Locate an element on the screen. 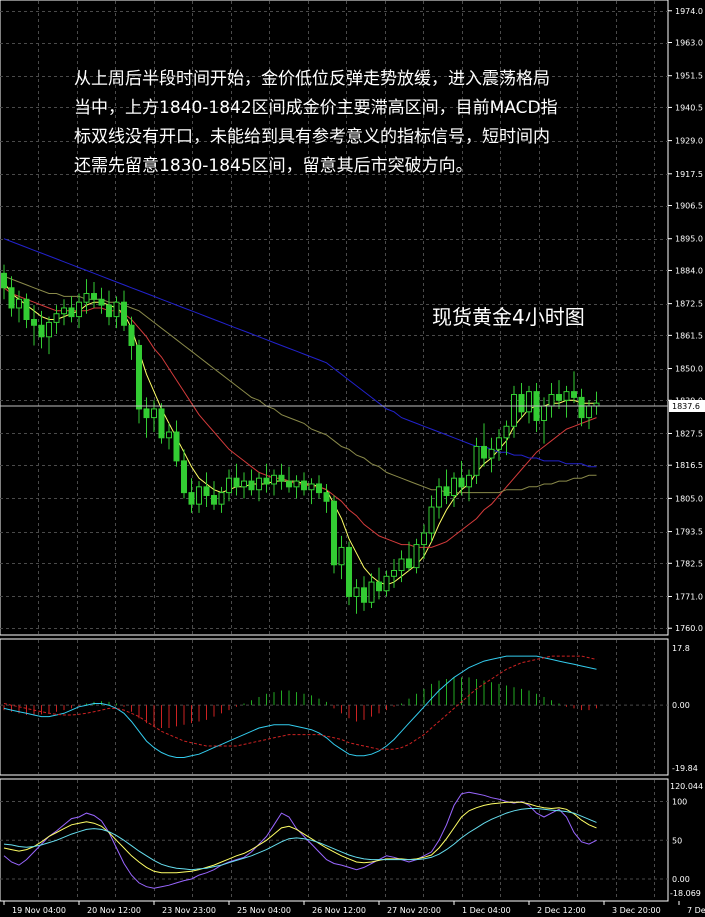 Image resolution: width=705 pixels, height=917 pixels. x-tick-label: 19 Nov 04:00 is located at coordinates (39, 910).